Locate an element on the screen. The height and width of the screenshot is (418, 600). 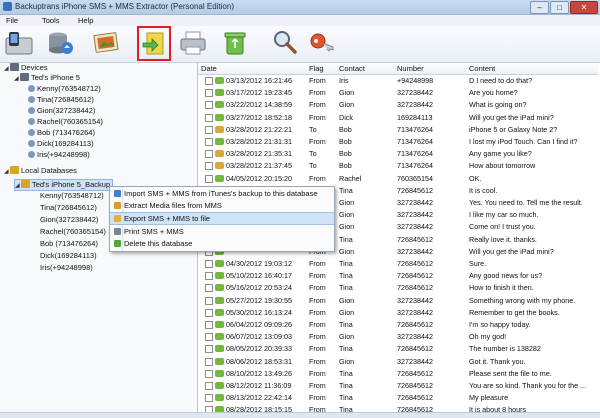
search-button is located at coordinates (285, 43).